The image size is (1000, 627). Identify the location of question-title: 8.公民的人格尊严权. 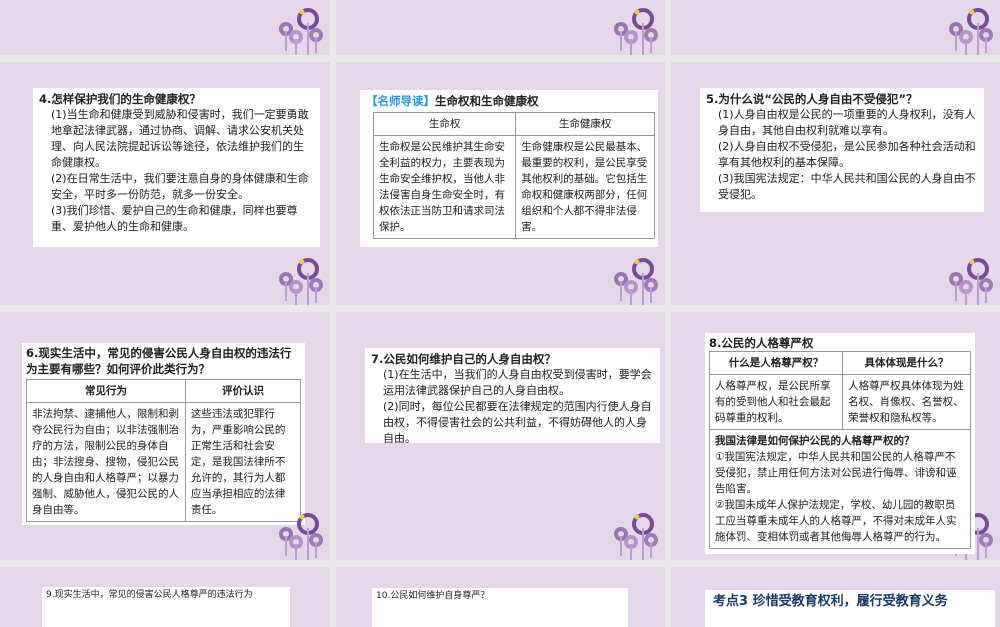
(761, 343).